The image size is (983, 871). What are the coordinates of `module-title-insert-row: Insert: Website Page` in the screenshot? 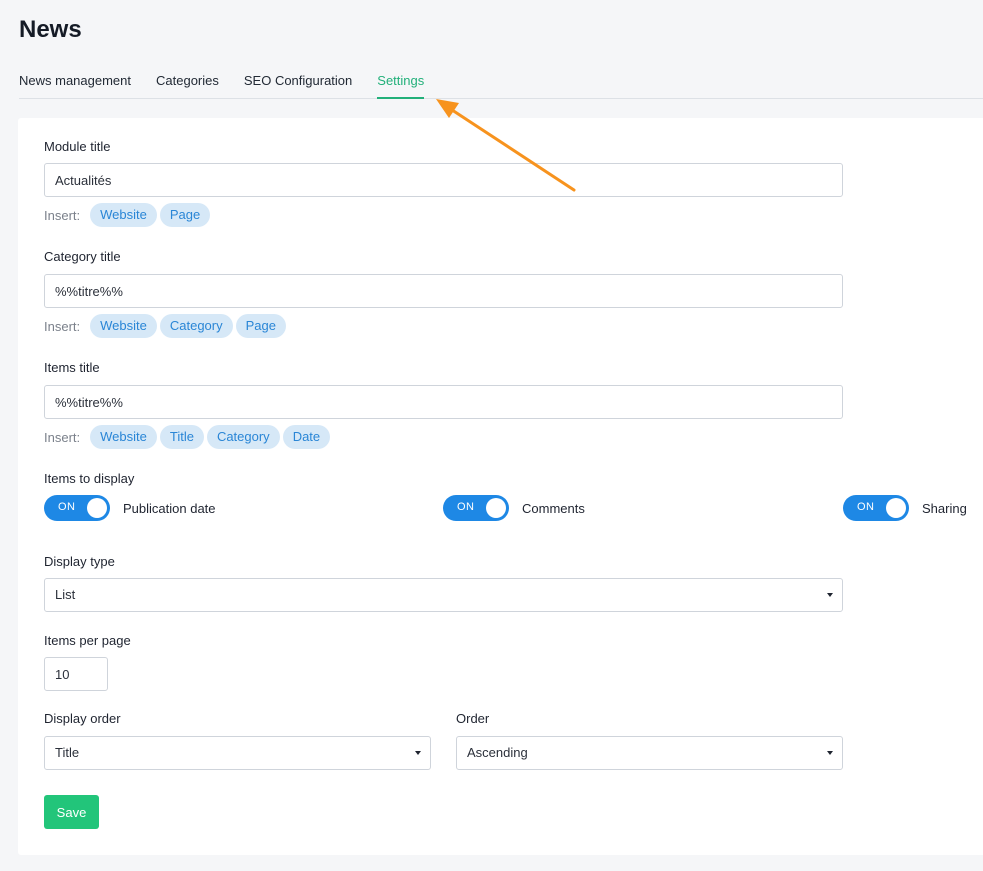 It's located at (128, 215).